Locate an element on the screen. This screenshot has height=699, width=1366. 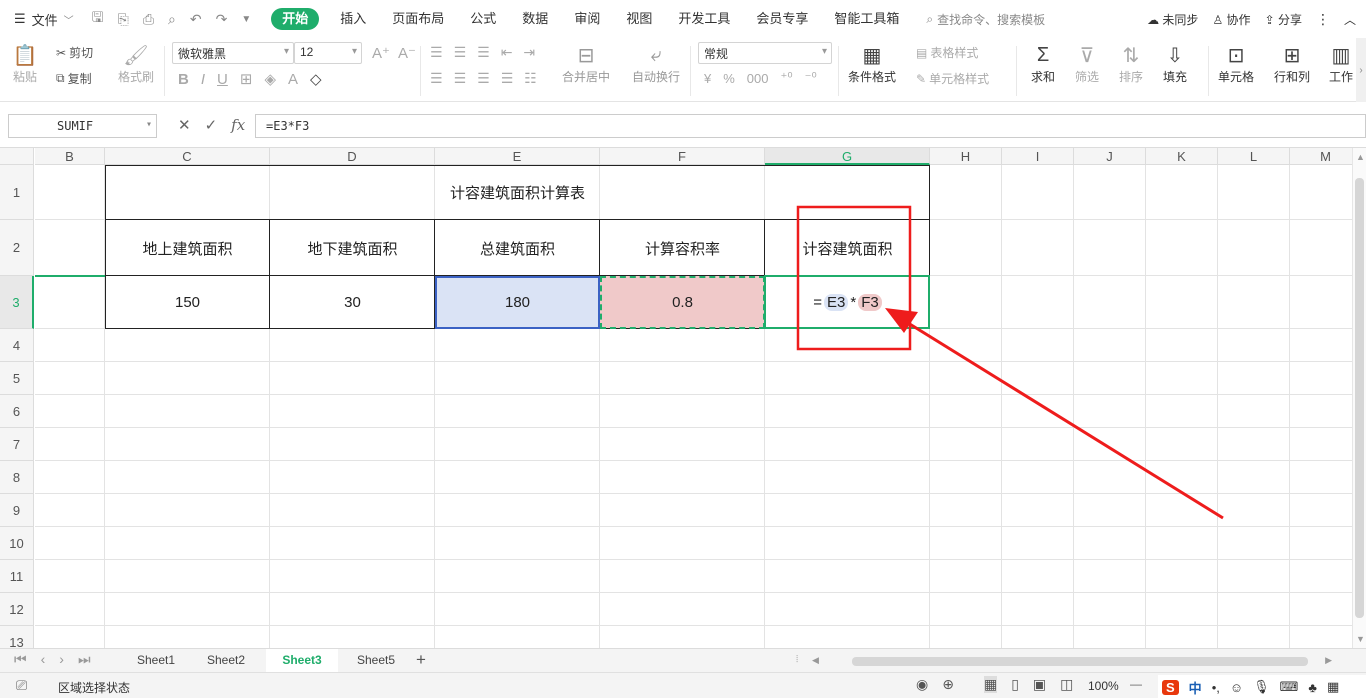
bold-icon: B is located at coordinates (183, 79).